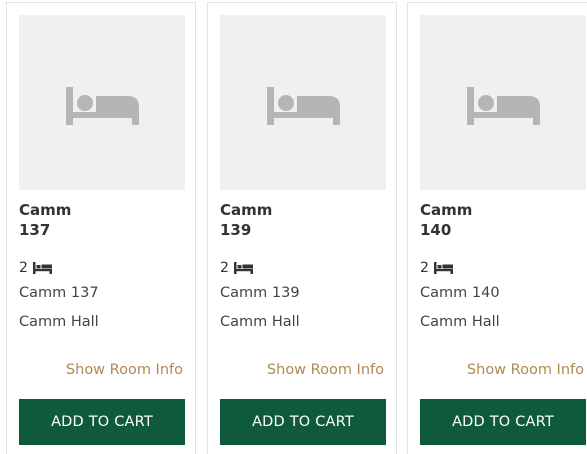 The height and width of the screenshot is (454, 587). What do you see at coordinates (246, 220) in the screenshot?
I see `room-title: Camm 139` at bounding box center [246, 220].